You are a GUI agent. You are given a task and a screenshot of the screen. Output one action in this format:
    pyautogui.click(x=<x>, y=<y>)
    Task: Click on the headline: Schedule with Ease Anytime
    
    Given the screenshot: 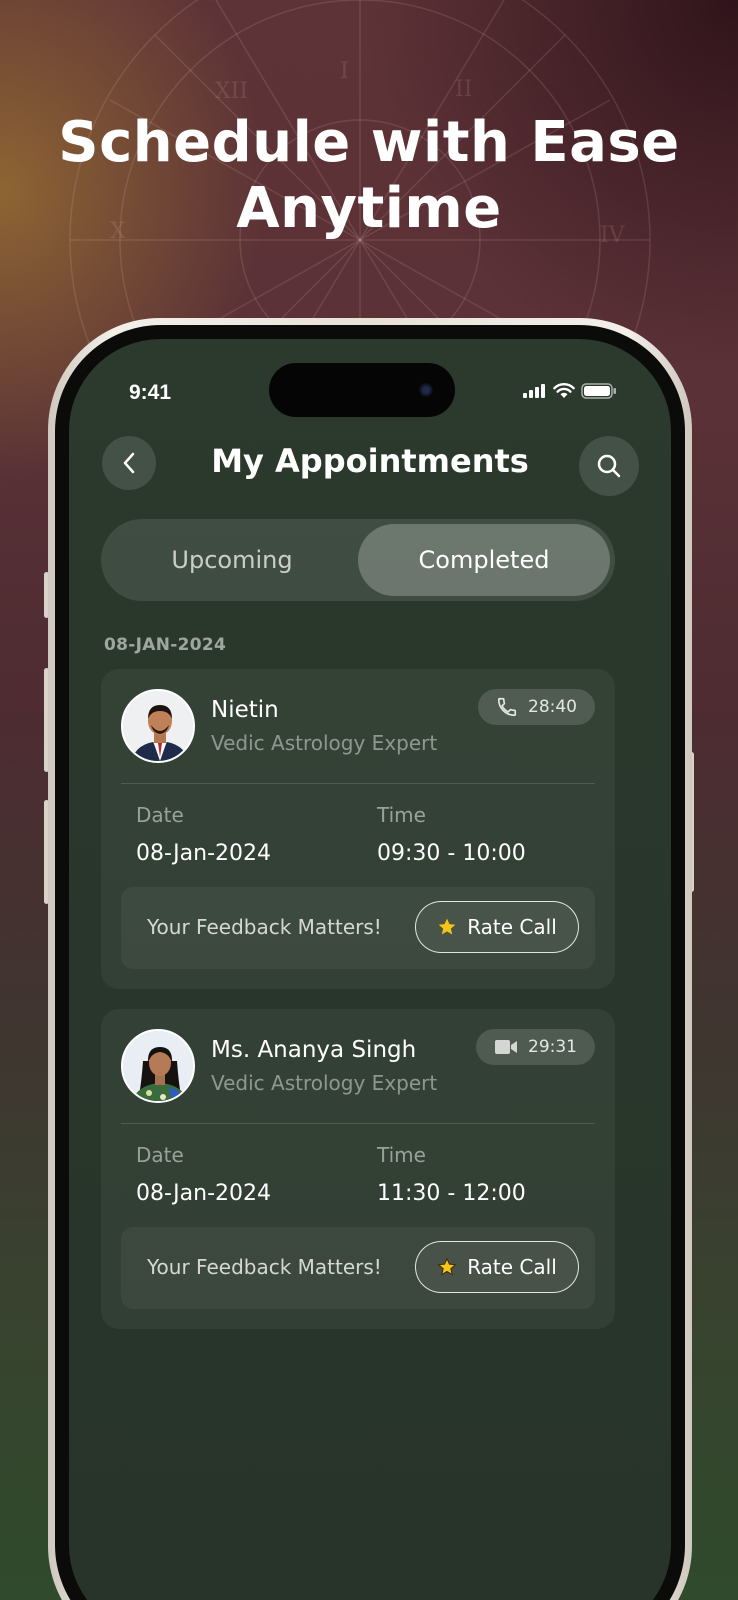 What is the action you would take?
    pyautogui.click(x=369, y=176)
    